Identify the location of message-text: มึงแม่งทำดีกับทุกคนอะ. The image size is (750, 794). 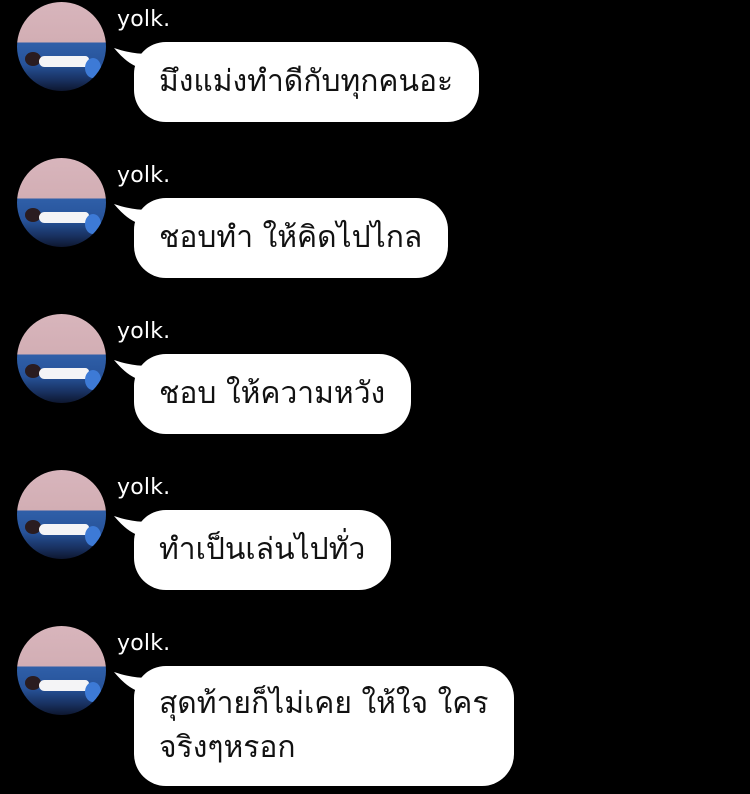
(306, 81).